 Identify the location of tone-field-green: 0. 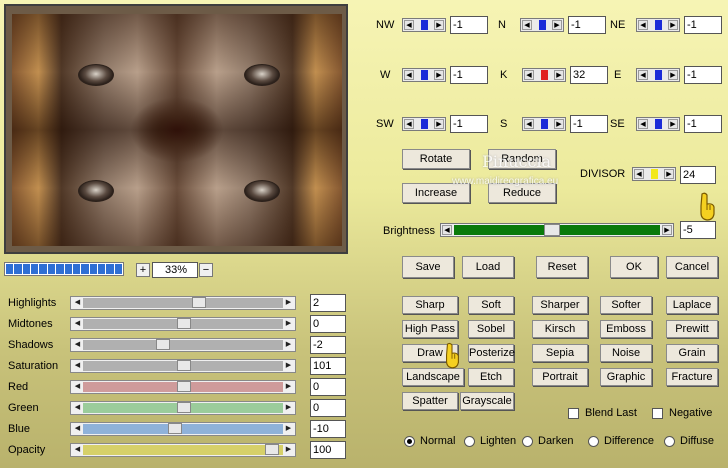
(328, 408).